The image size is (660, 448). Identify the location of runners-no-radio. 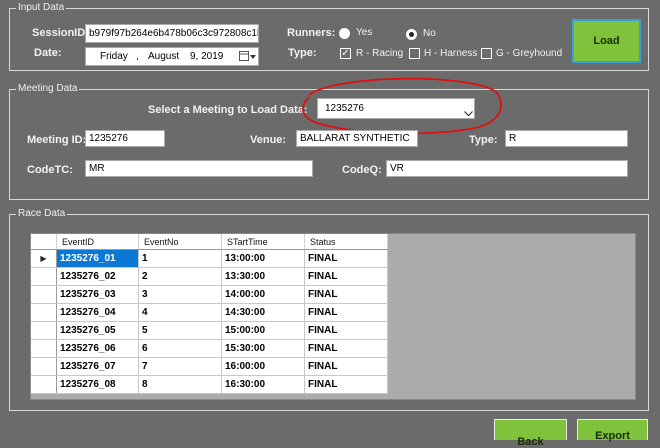
(411, 34).